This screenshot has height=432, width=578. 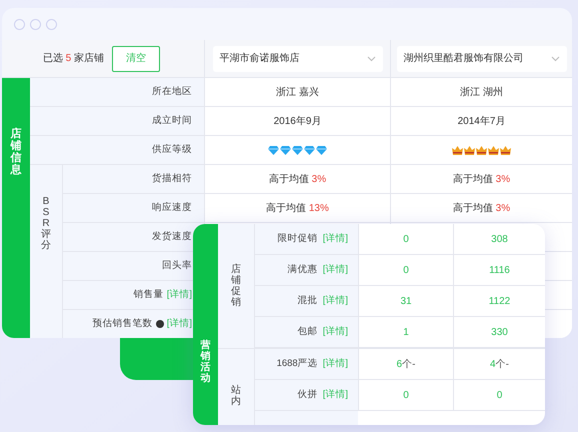 I want to click on row-label: 响应速度, so click(x=172, y=207).